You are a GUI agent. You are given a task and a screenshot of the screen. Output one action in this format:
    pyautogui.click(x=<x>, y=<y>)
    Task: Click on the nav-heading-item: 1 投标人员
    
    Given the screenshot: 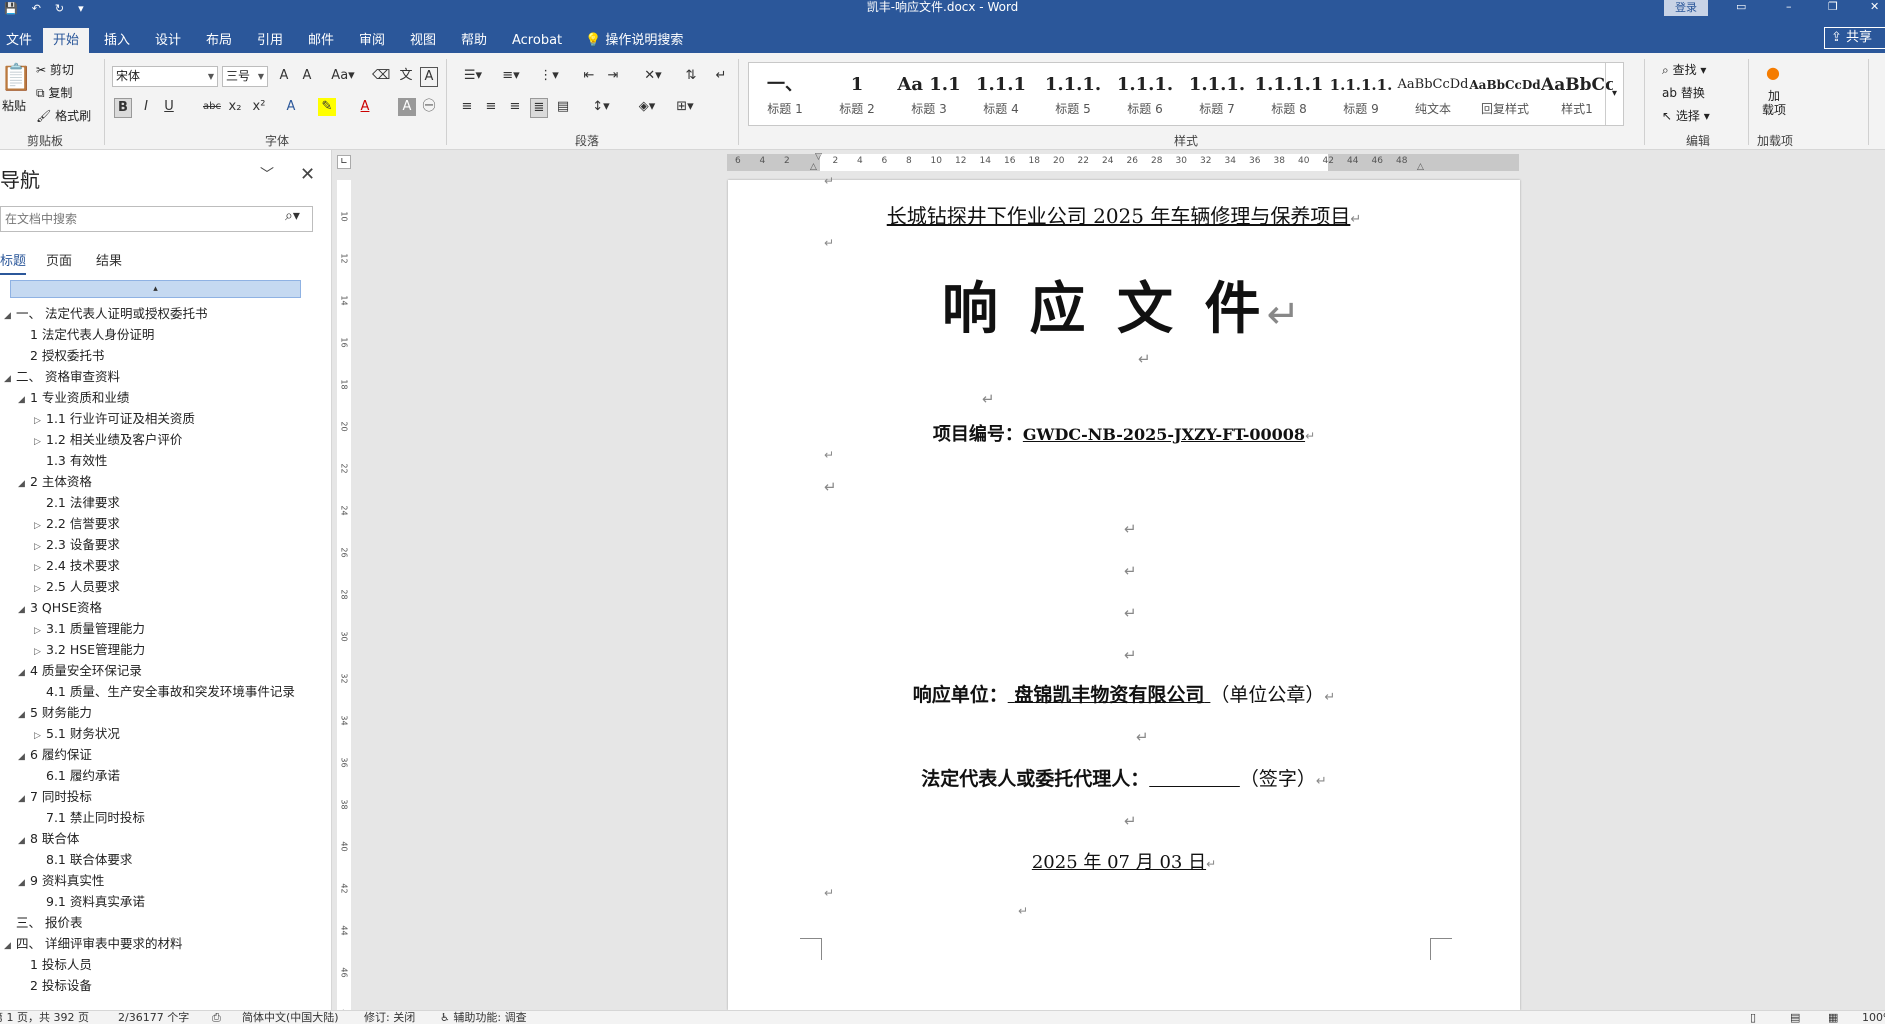 What is the action you would take?
    pyautogui.click(x=55, y=965)
    